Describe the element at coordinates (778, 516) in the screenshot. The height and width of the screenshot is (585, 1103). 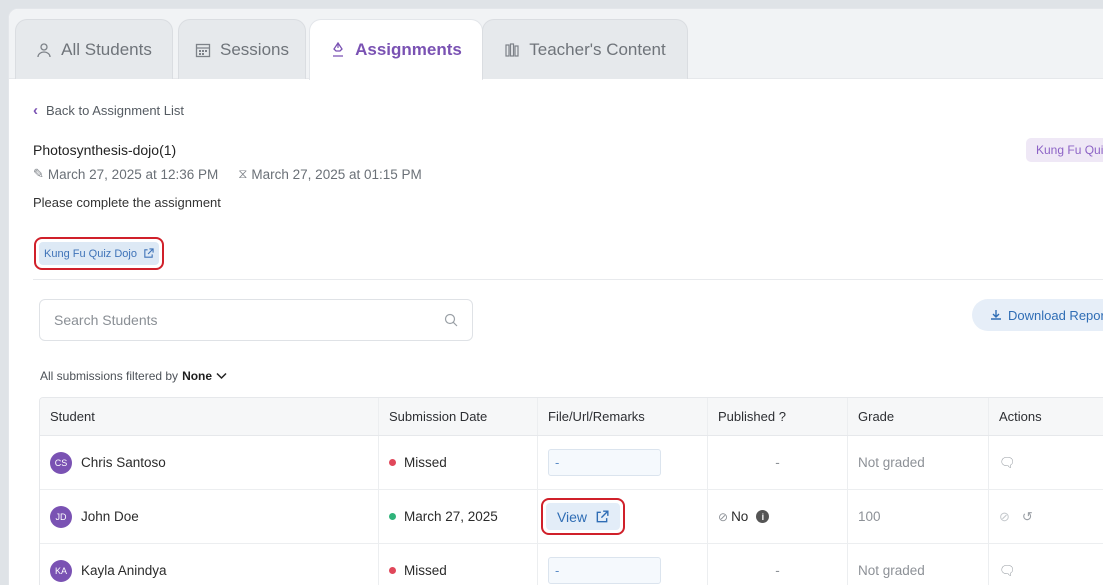
I see `published-cell: ⊘ No i` at that location.